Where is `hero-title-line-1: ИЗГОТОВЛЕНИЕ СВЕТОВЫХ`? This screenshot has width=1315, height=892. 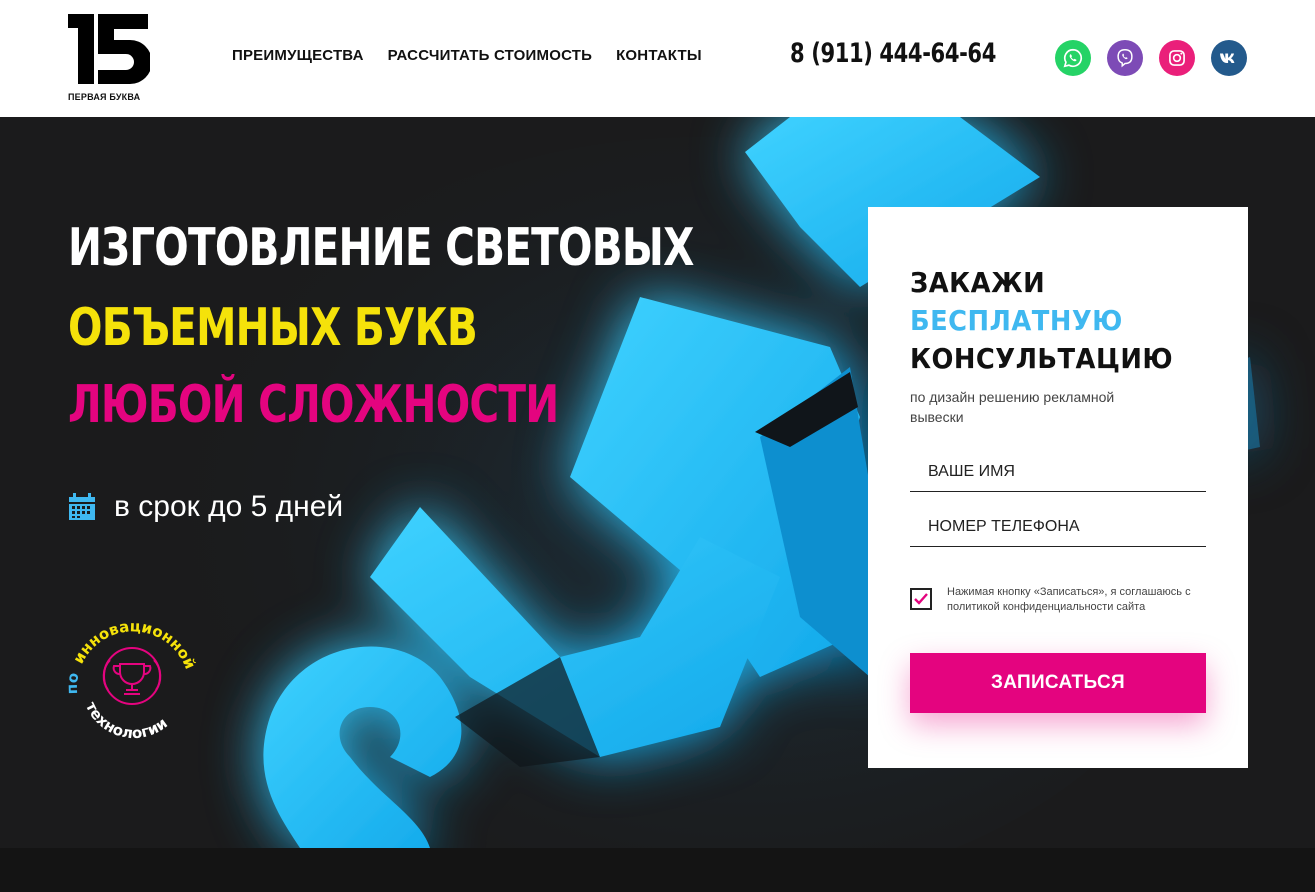
hero-title-line-1: ИЗГОТОВЛЕНИЕ СВЕТОВЫХ is located at coordinates (381, 248).